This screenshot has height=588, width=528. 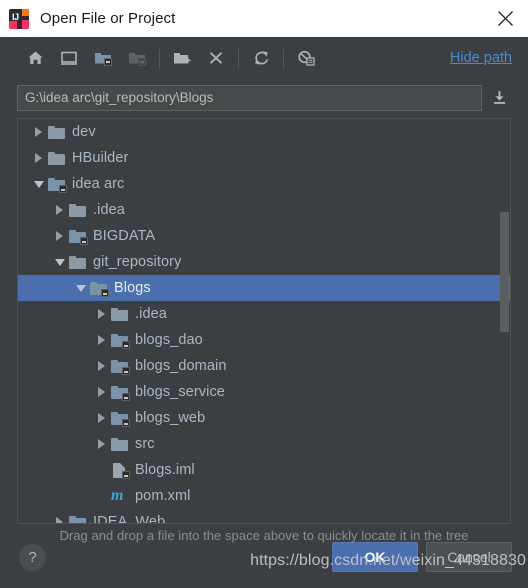 What do you see at coordinates (84, 132) in the screenshot?
I see `tree-row-label: dev` at bounding box center [84, 132].